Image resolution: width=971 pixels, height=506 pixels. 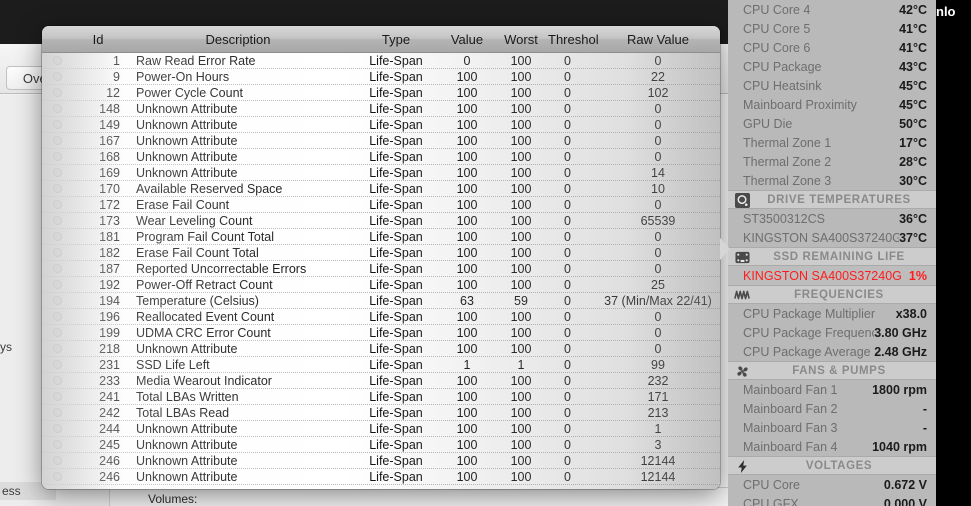 What do you see at coordinates (832, 427) in the screenshot?
I see `sensor-row: Mainboard Fan 3 -` at bounding box center [832, 427].